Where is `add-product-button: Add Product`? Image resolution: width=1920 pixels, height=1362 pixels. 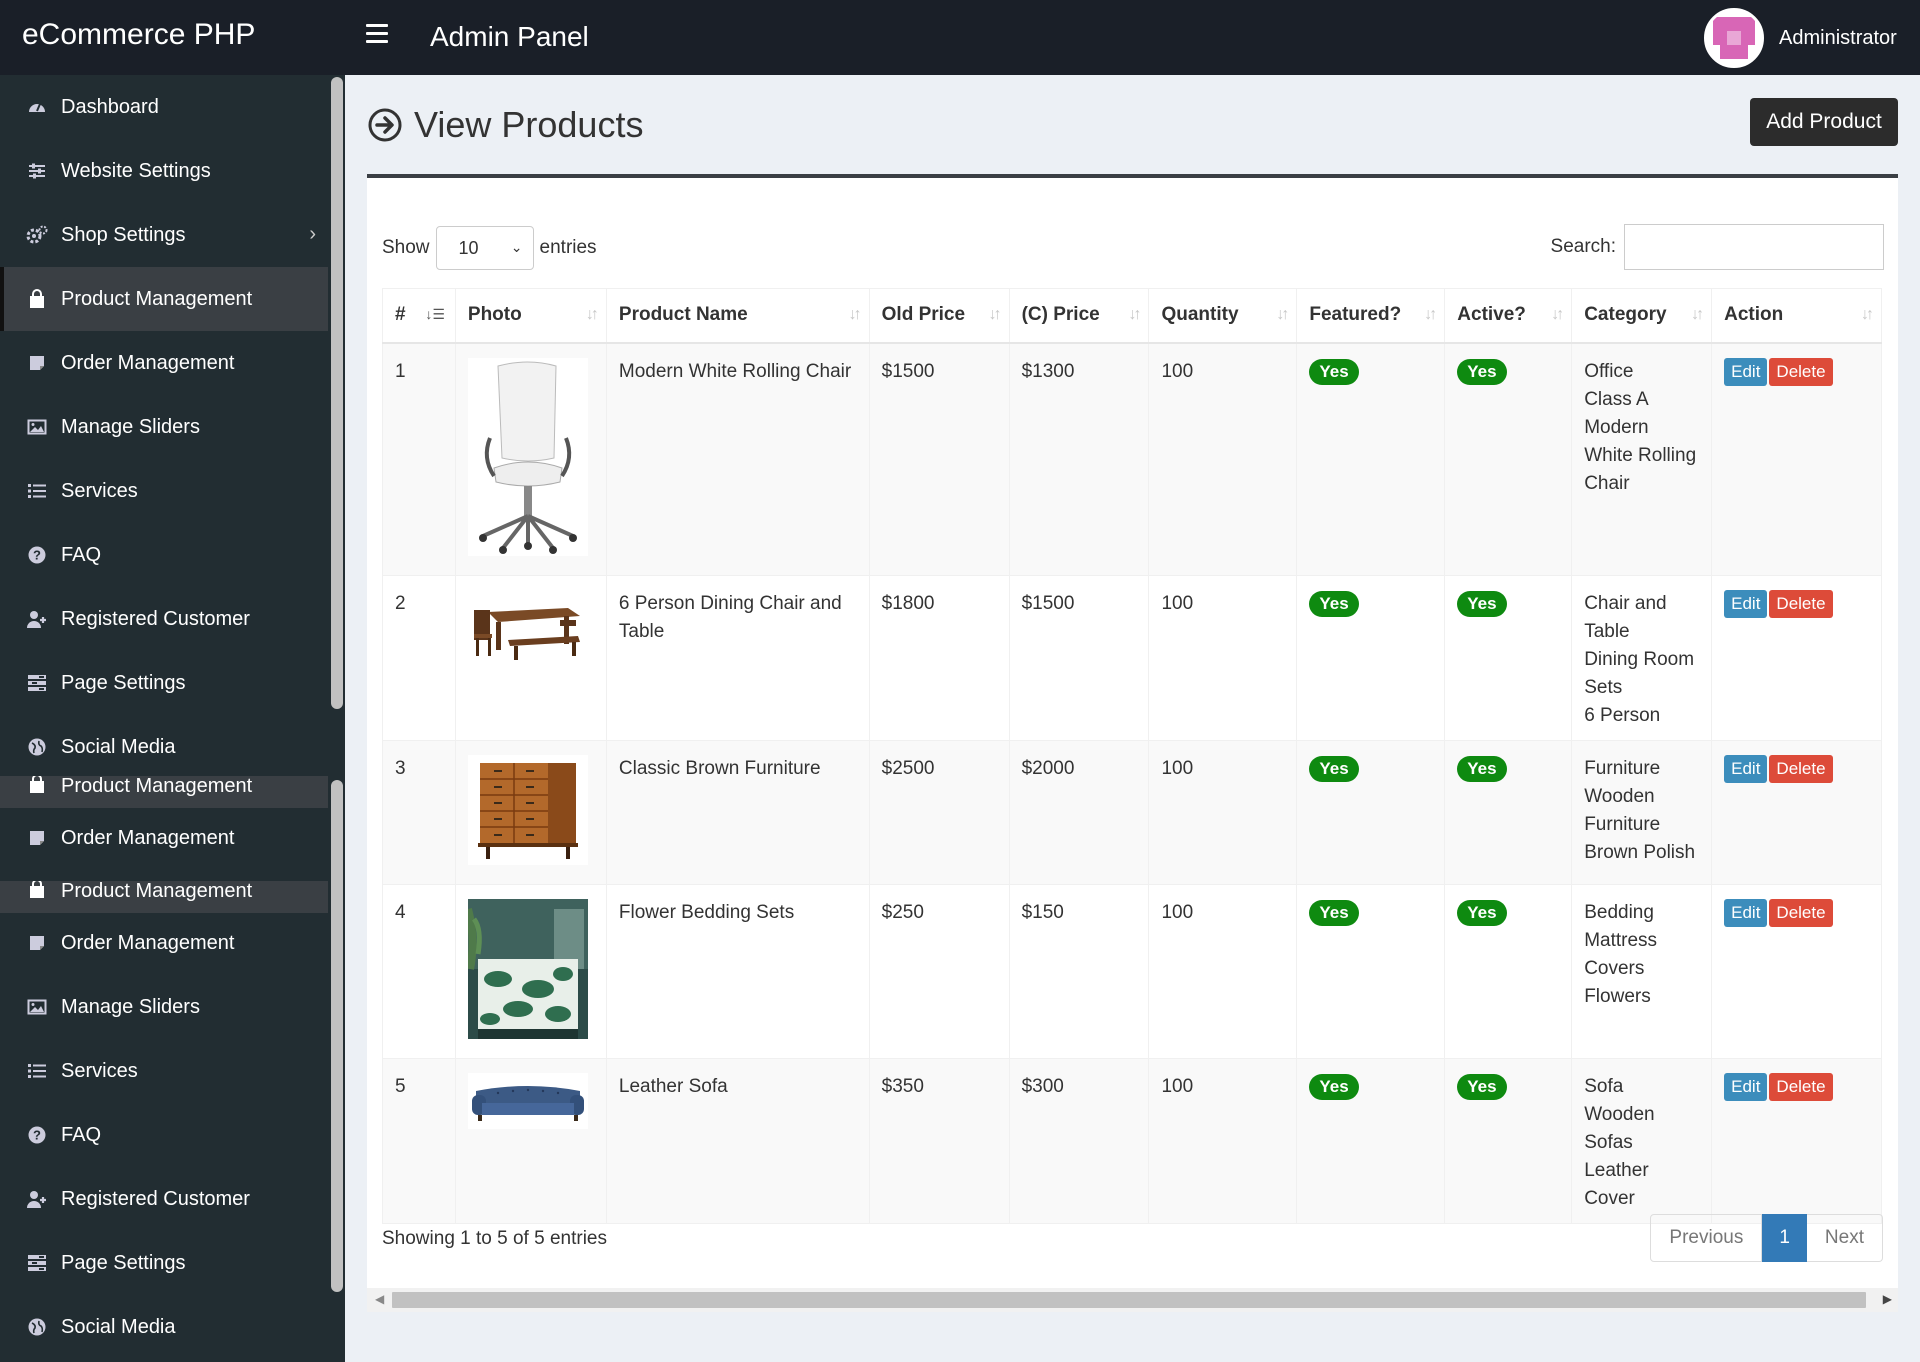 add-product-button: Add Product is located at coordinates (1824, 122).